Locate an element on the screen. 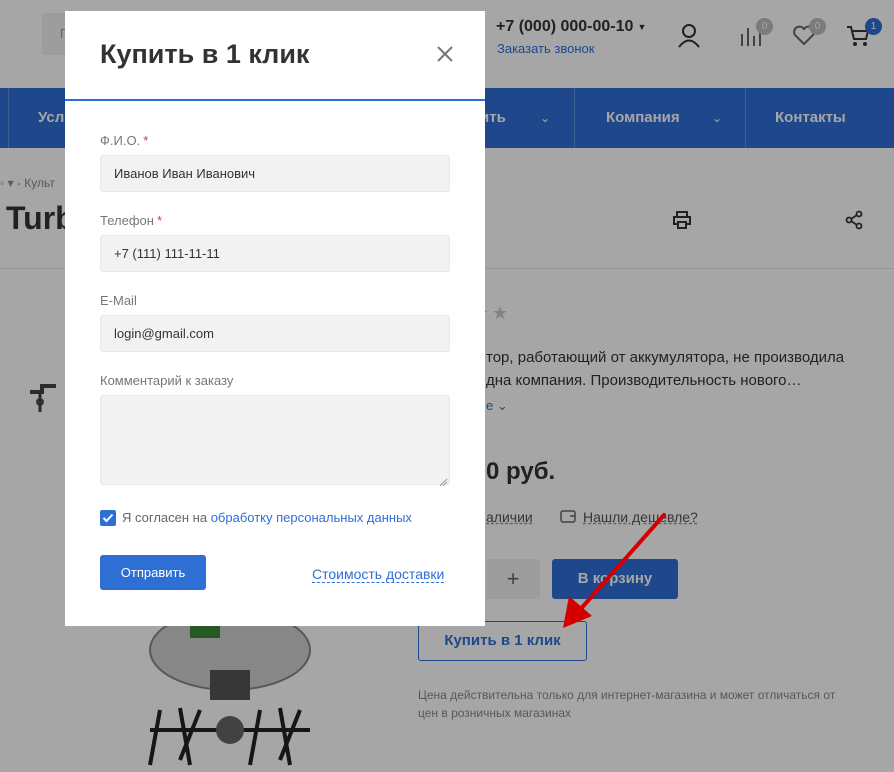 Image resolution: width=894 pixels, height=772 pixels. email-label: E-Mail is located at coordinates (118, 300).